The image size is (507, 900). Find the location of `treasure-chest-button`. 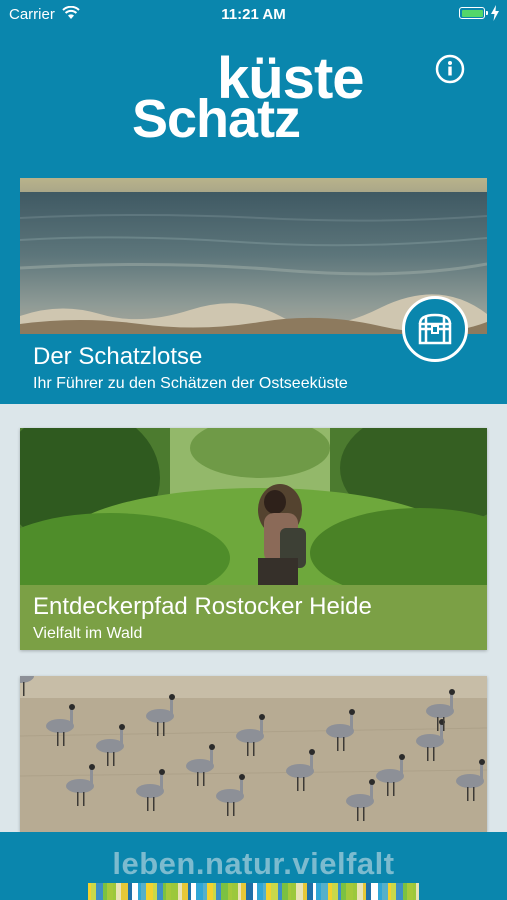

treasure-chest-button is located at coordinates (435, 329).